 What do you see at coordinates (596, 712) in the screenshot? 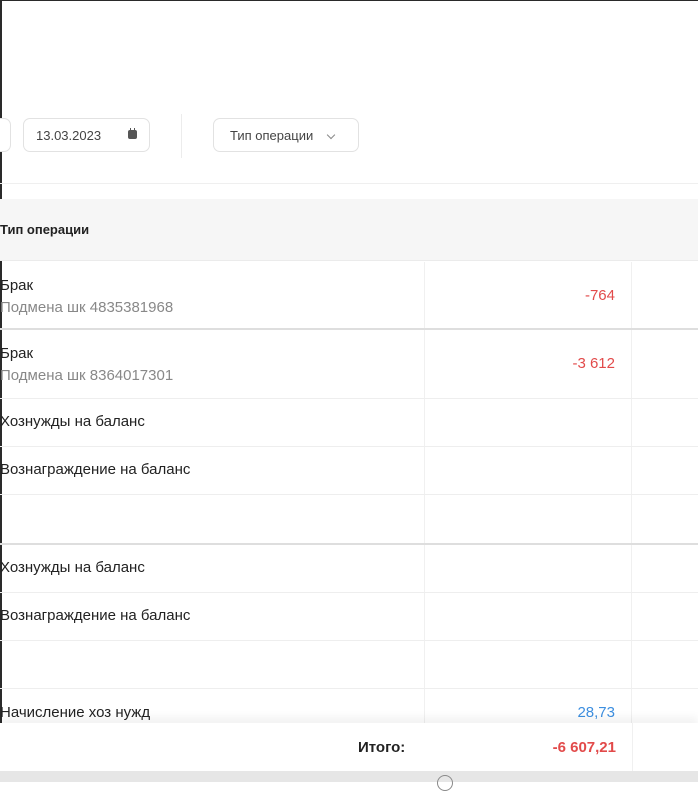
I see `amount-value: 28,73` at bounding box center [596, 712].